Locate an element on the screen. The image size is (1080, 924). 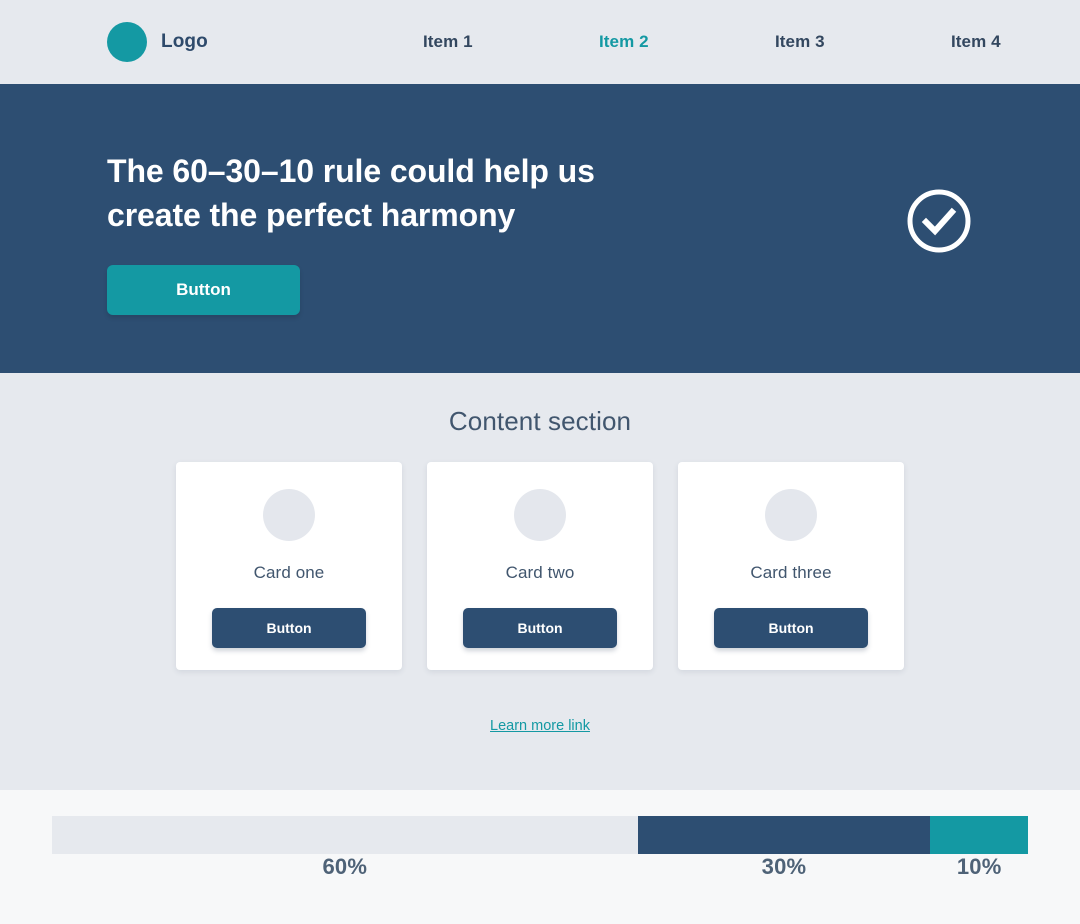
ratio-segment-secondary is located at coordinates (784, 835).